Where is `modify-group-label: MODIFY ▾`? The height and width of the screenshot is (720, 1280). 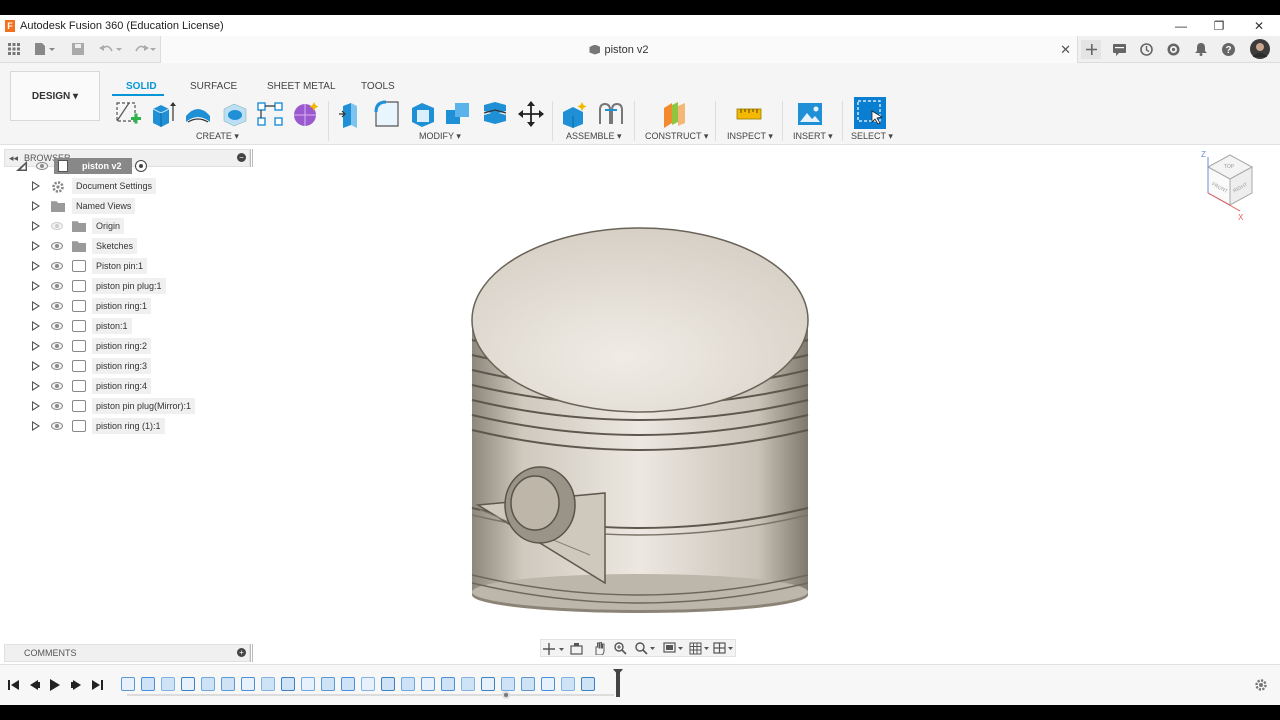 modify-group-label: MODIFY ▾ is located at coordinates (440, 136).